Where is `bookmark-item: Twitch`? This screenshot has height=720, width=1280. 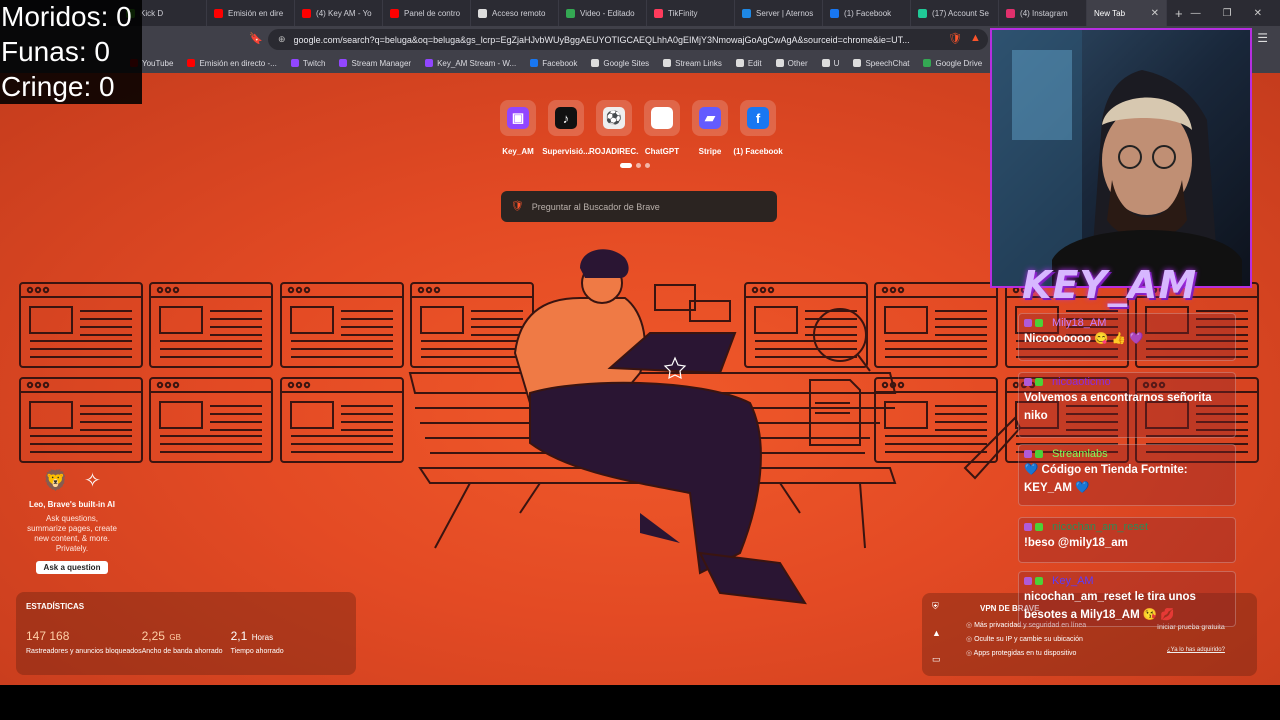
bookmark-item: Twitch is located at coordinates (307, 63).